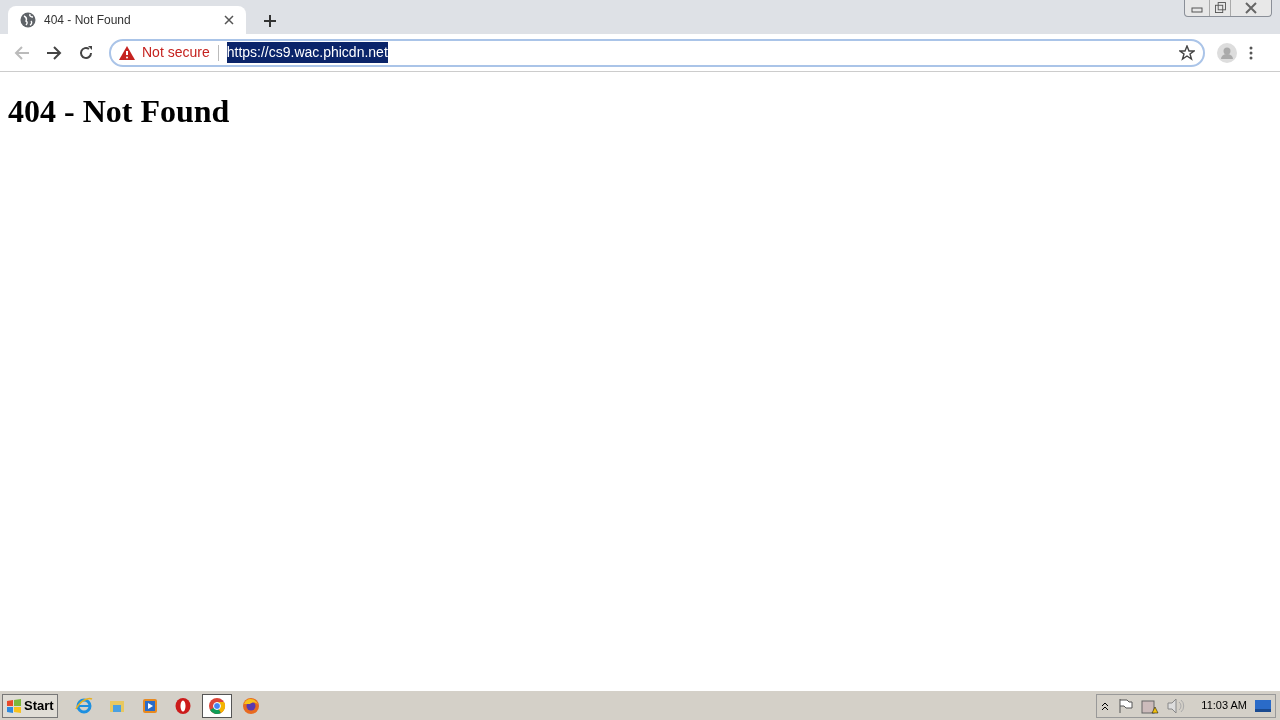 The height and width of the screenshot is (720, 1280). Describe the element at coordinates (14, 705) in the screenshot. I see `windows-logo-icon` at that location.